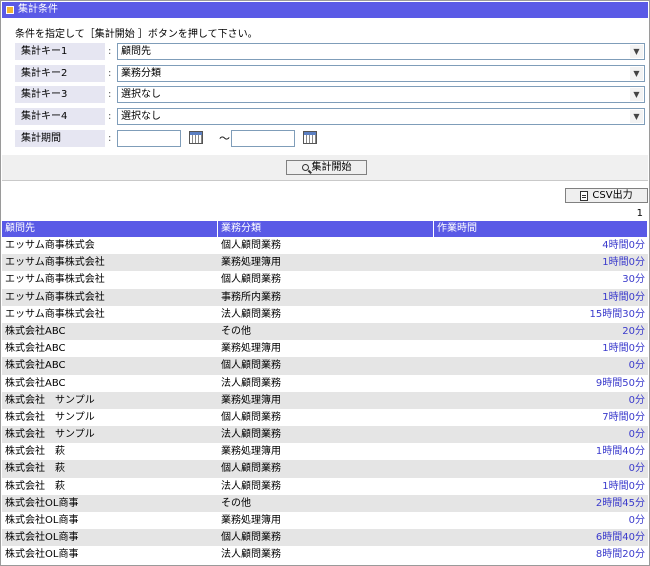  What do you see at coordinates (60, 94) in the screenshot?
I see `key-label-3: 集計キー3` at bounding box center [60, 94].